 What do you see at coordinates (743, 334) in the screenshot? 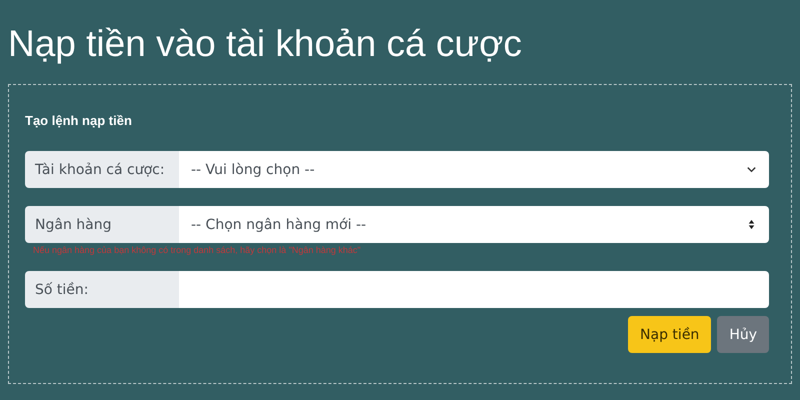
I see `cancel-button: Hủy` at bounding box center [743, 334].